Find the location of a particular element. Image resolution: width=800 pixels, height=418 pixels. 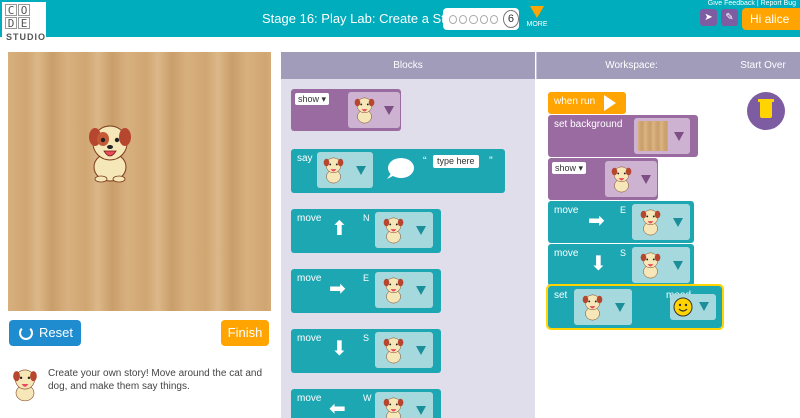

say-block: say “ type here ” is located at coordinates (398, 171).